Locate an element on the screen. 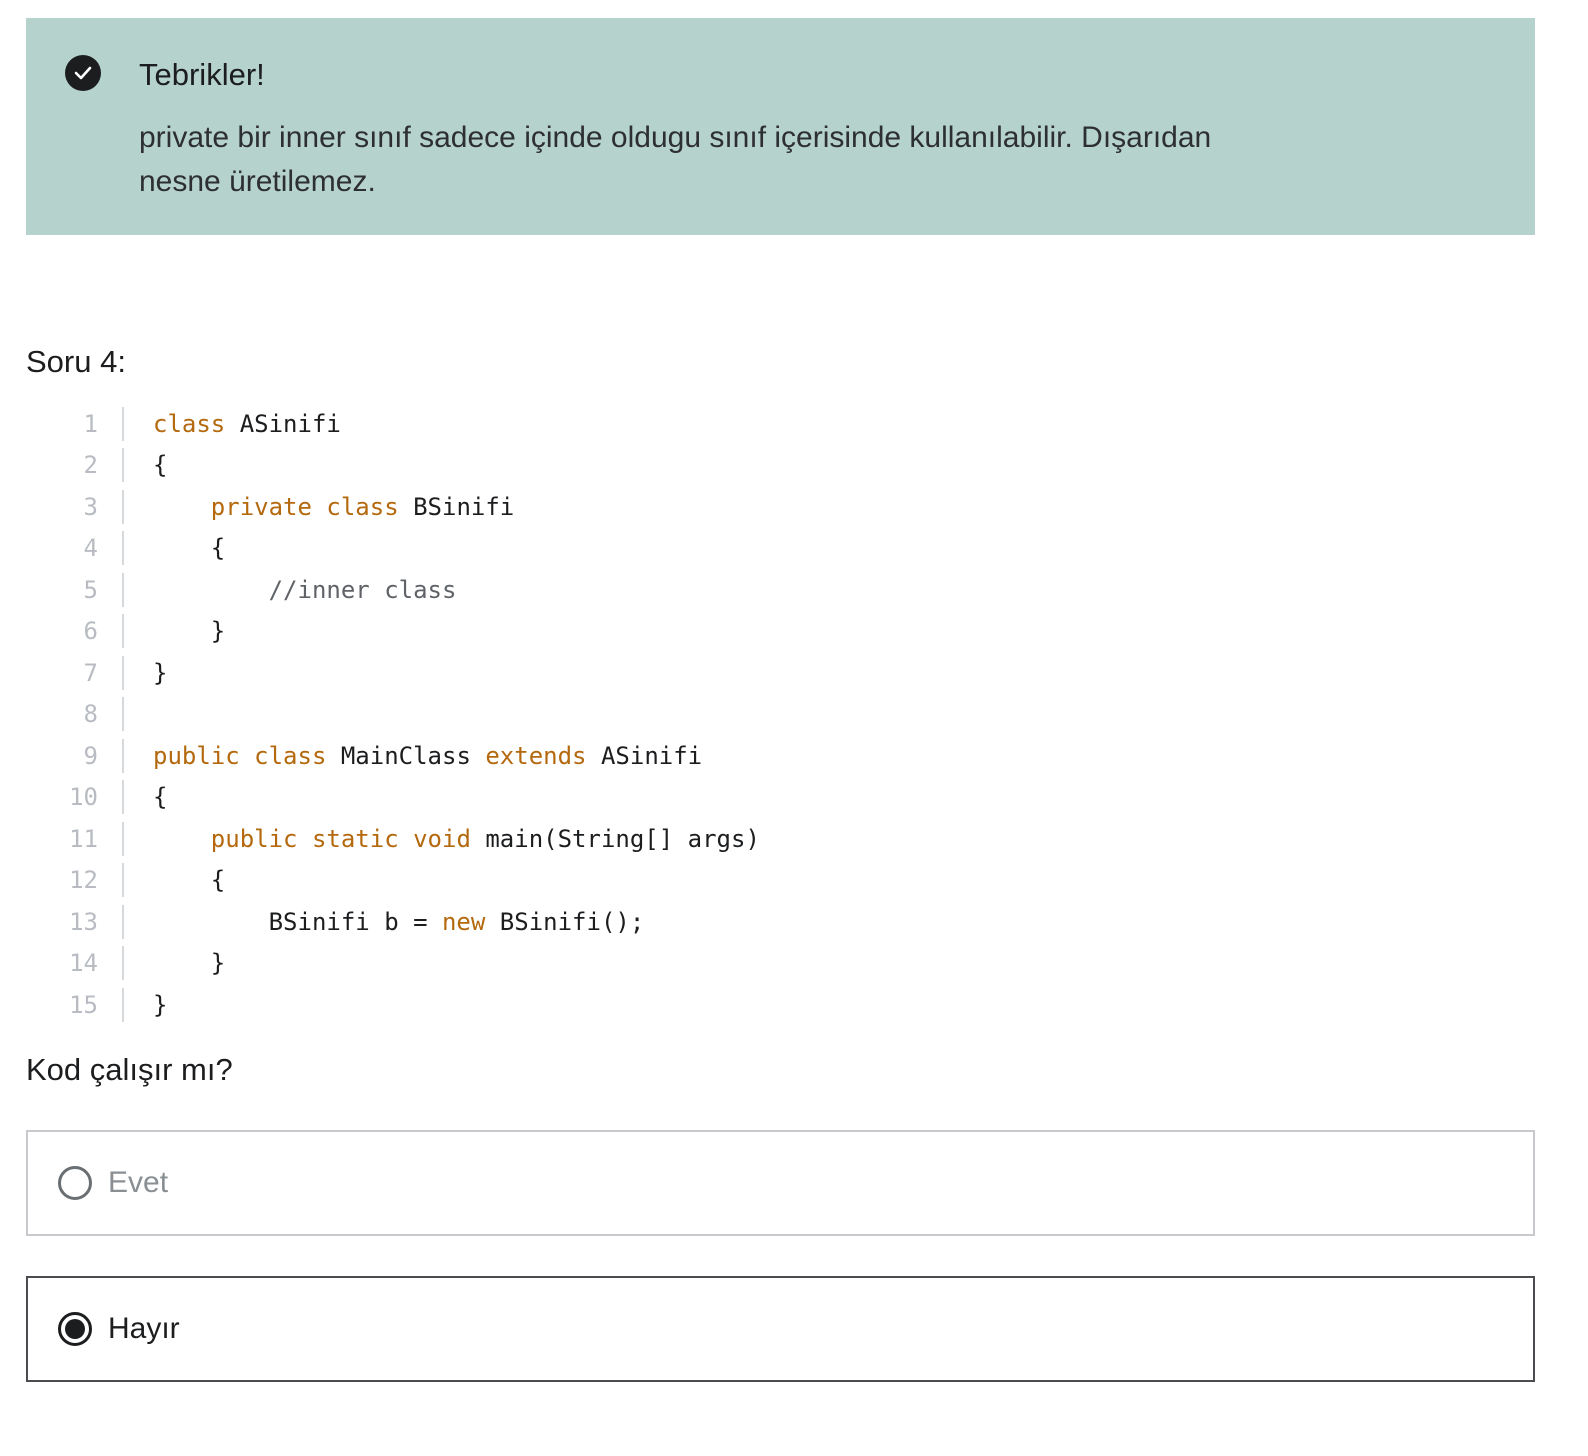  code-keyword: new is located at coordinates (463, 921).